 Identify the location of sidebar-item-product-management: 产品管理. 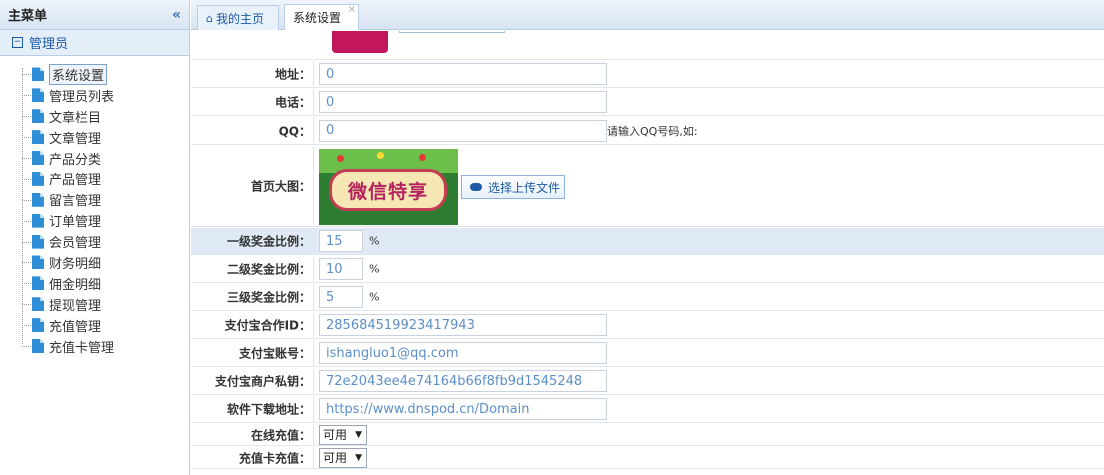
(103, 178).